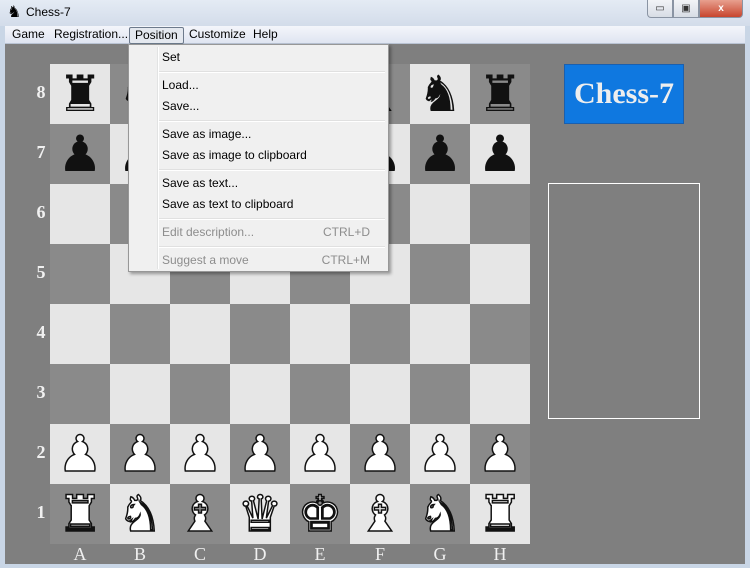 The width and height of the screenshot is (750, 568). I want to click on square-d2: ♟, so click(260, 454).